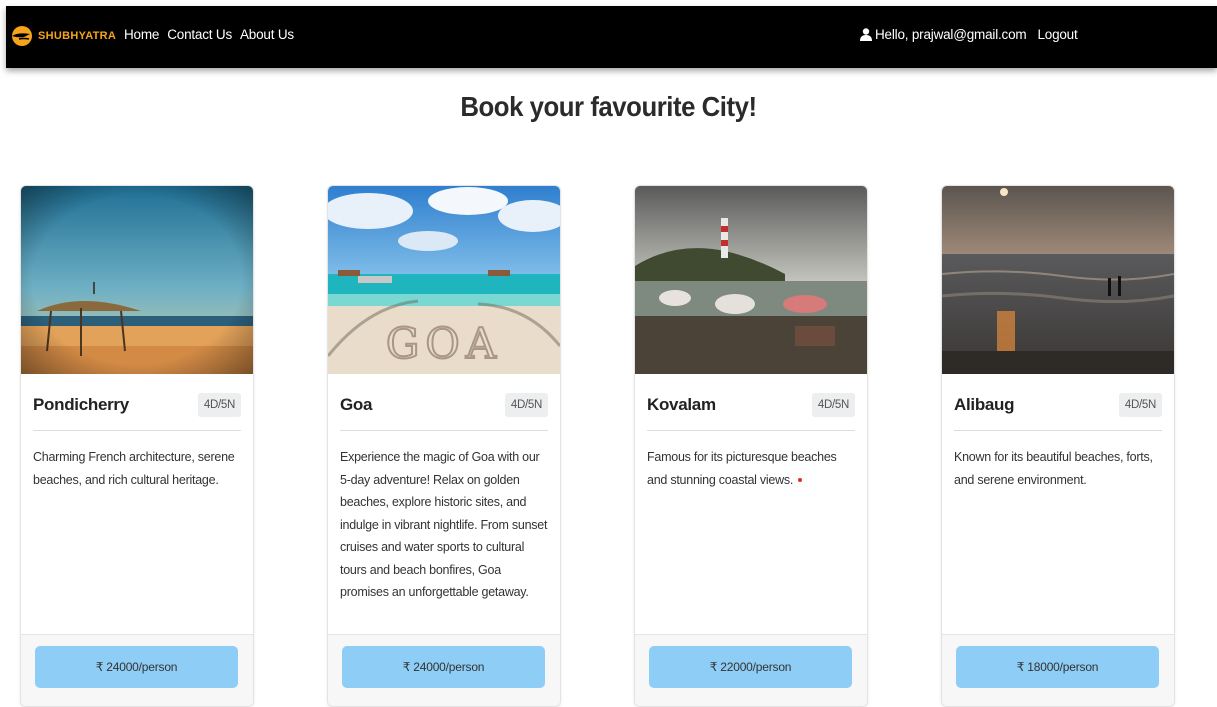  I want to click on brand: SHUBHYATRA, so click(63, 36).